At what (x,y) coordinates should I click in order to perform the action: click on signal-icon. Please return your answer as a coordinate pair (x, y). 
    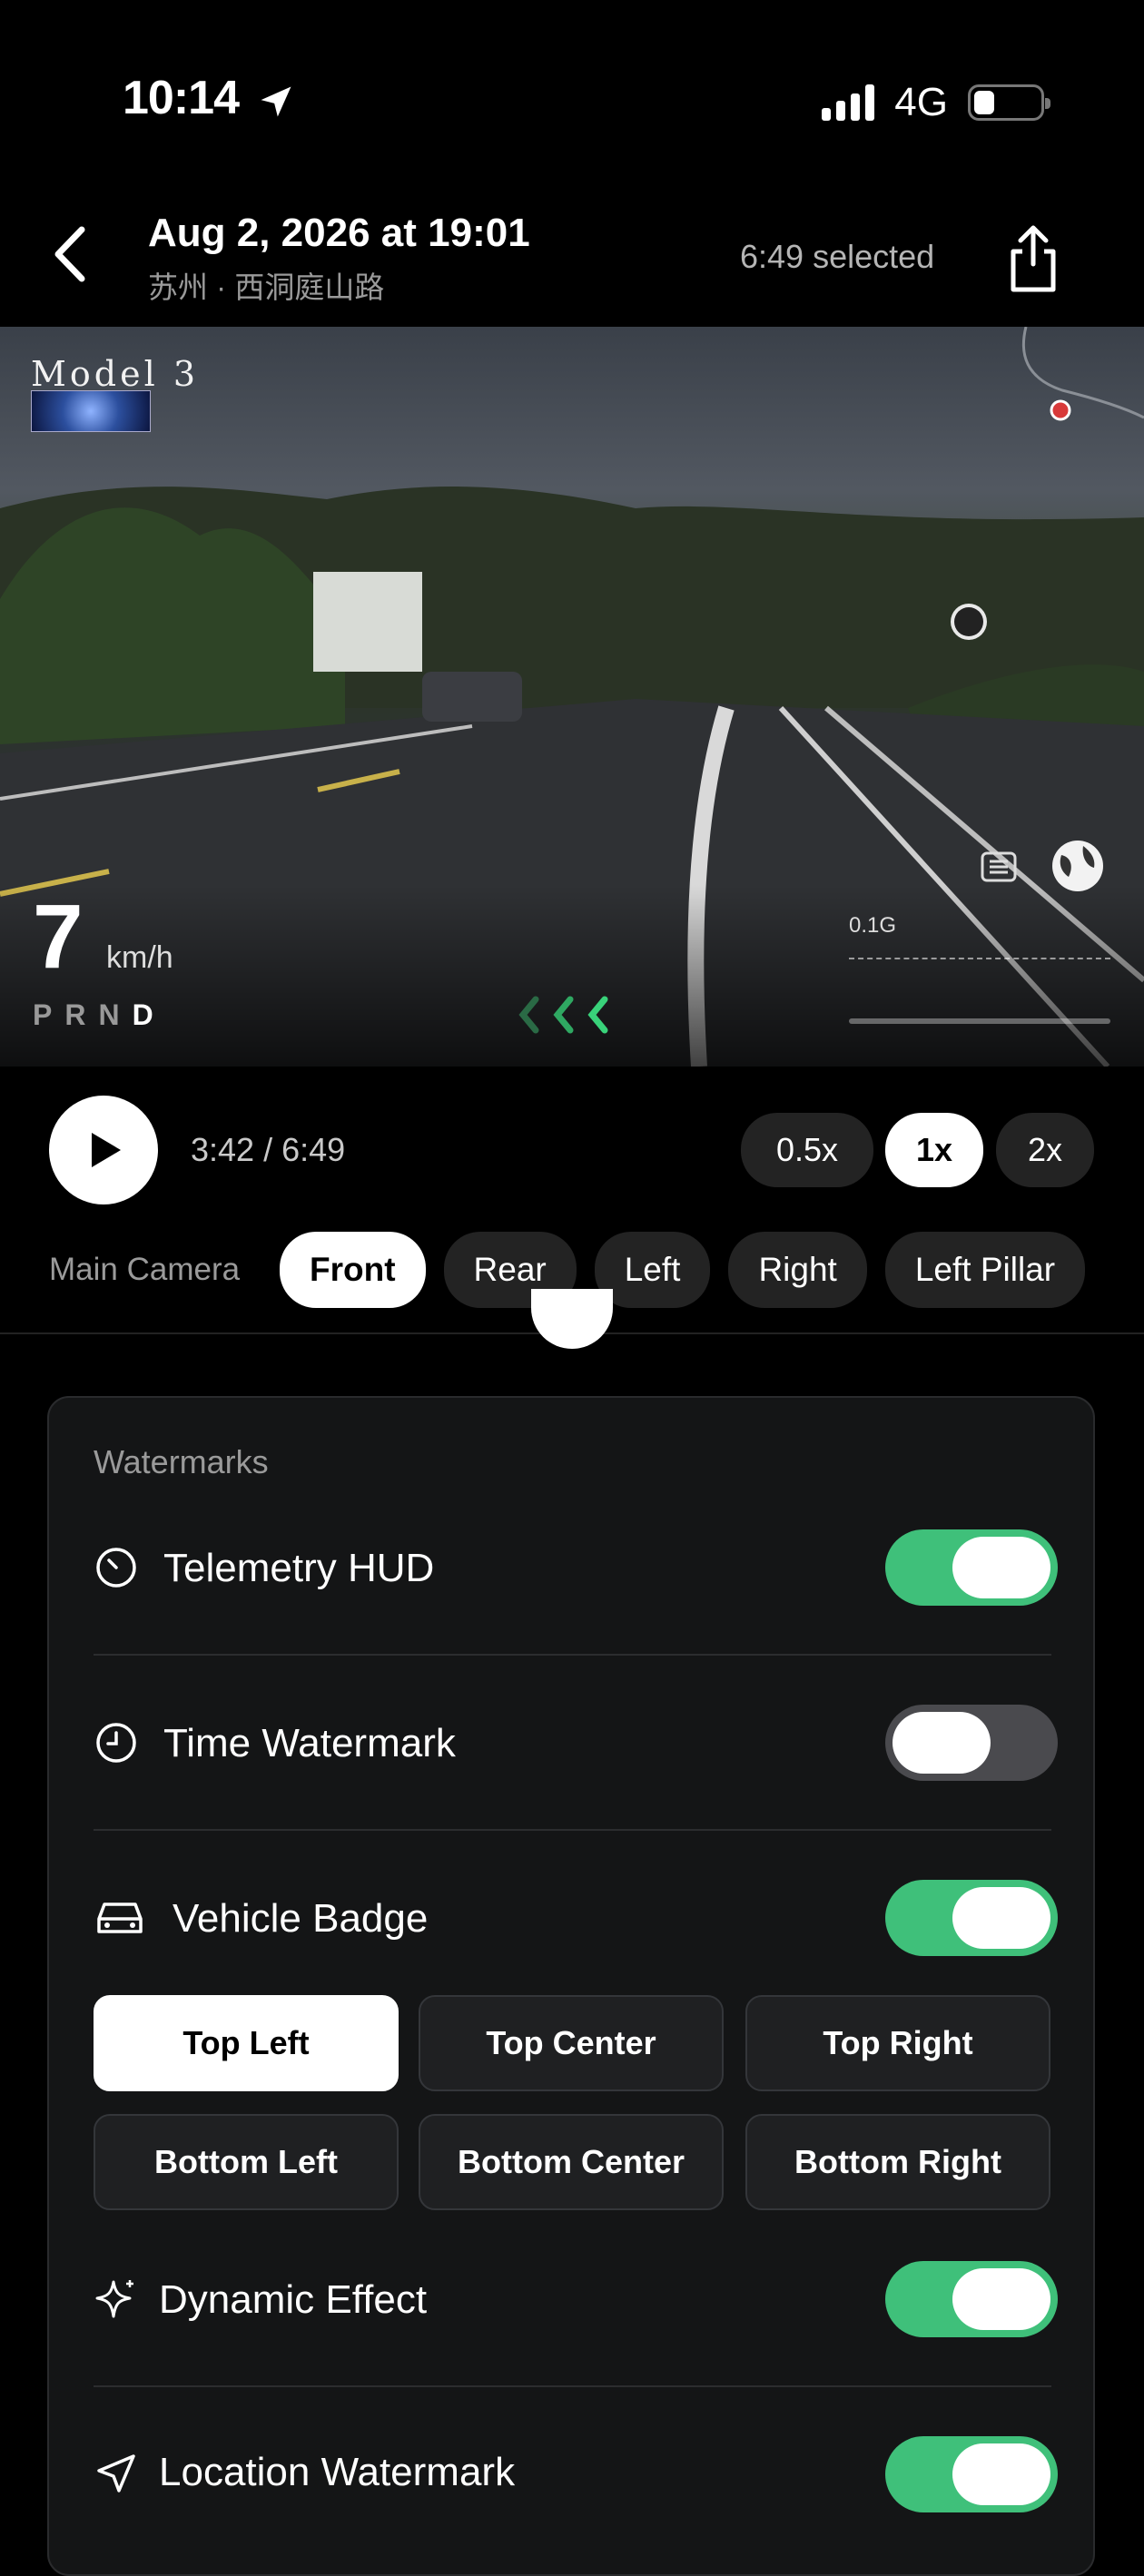
    Looking at the image, I should click on (849, 102).